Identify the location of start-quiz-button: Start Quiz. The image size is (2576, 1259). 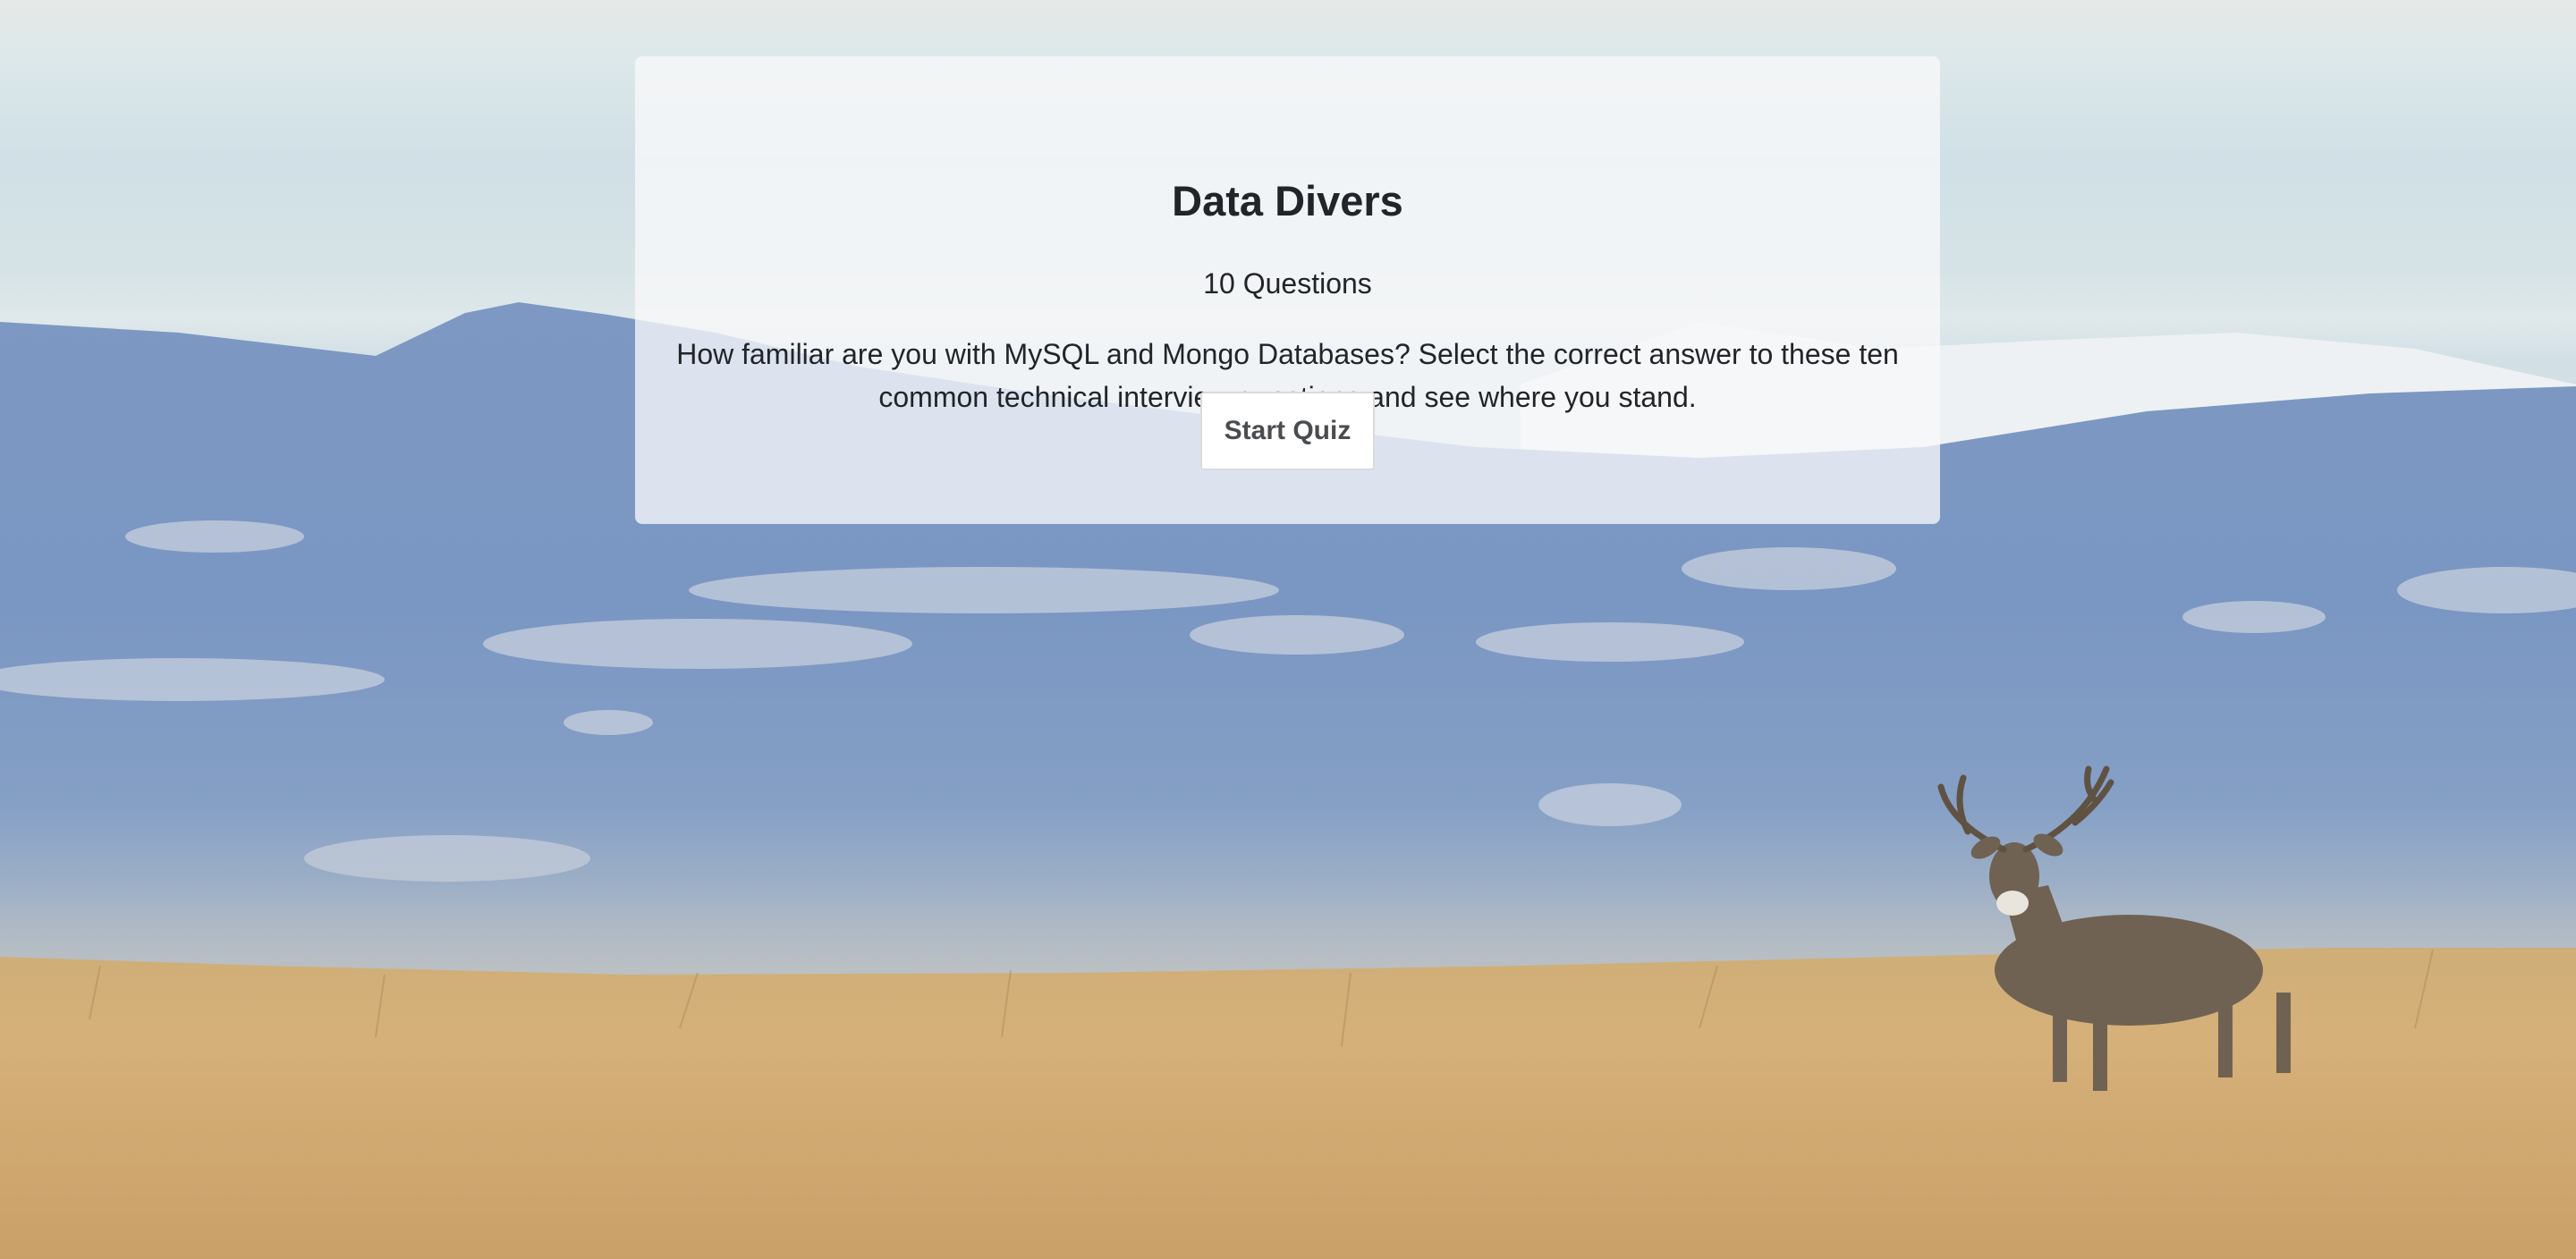
(1287, 431).